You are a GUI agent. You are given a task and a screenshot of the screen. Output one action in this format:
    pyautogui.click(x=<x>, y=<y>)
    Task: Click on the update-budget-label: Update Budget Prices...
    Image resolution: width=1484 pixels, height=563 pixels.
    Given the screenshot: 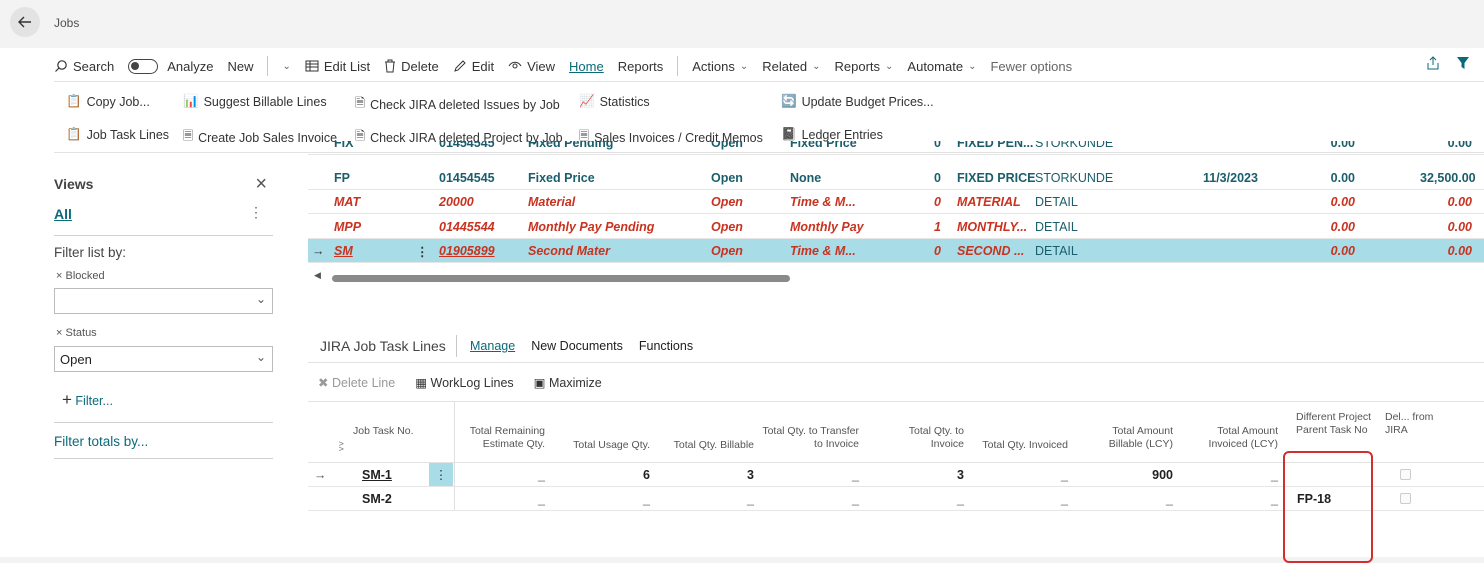 What is the action you would take?
    pyautogui.click(x=867, y=101)
    